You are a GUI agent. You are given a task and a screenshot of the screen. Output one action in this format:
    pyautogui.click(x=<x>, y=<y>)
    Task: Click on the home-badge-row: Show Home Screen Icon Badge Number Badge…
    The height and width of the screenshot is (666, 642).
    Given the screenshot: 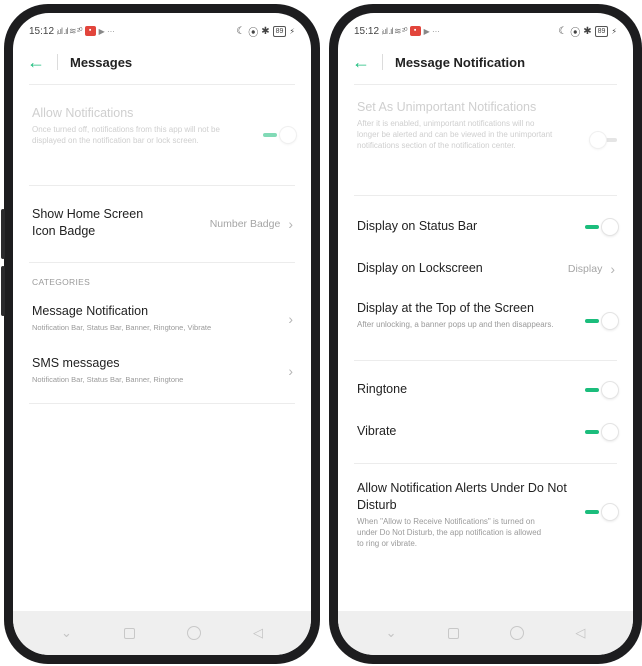 What is the action you would take?
    pyautogui.click(x=162, y=224)
    